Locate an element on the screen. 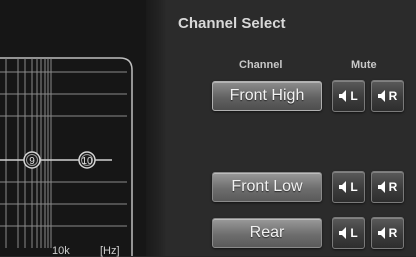 Image resolution: width=416 pixels, height=257 pixels. band-marker-9: 9 is located at coordinates (32, 160).